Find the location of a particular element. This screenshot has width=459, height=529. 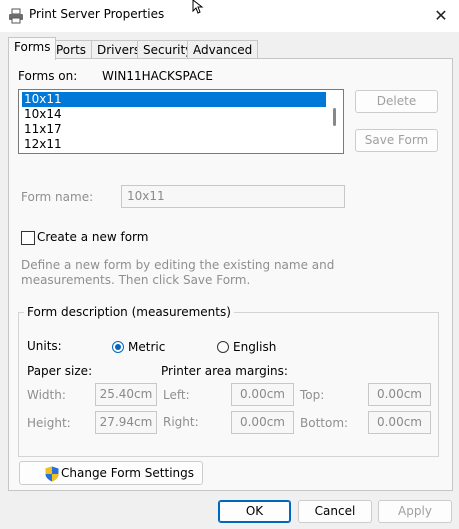

units-label: Units: is located at coordinates (44, 346).